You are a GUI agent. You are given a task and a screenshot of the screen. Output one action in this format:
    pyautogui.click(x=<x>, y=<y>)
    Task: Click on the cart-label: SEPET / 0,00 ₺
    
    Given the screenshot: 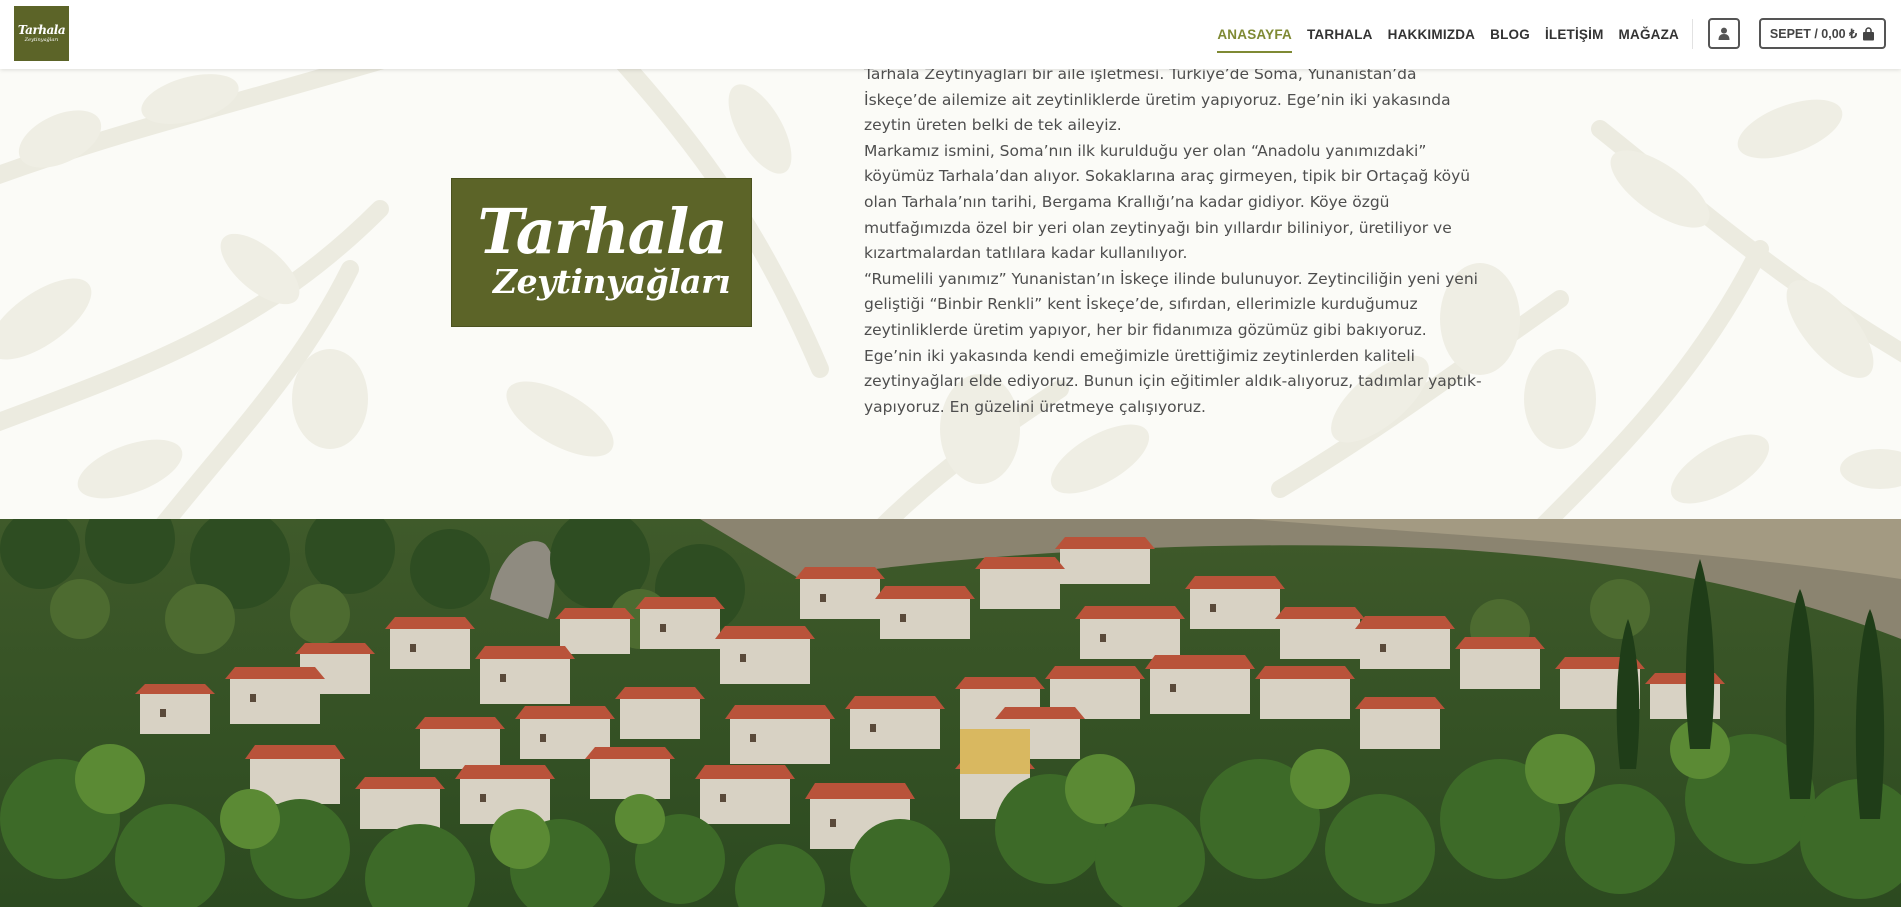 What is the action you would take?
    pyautogui.click(x=1813, y=34)
    